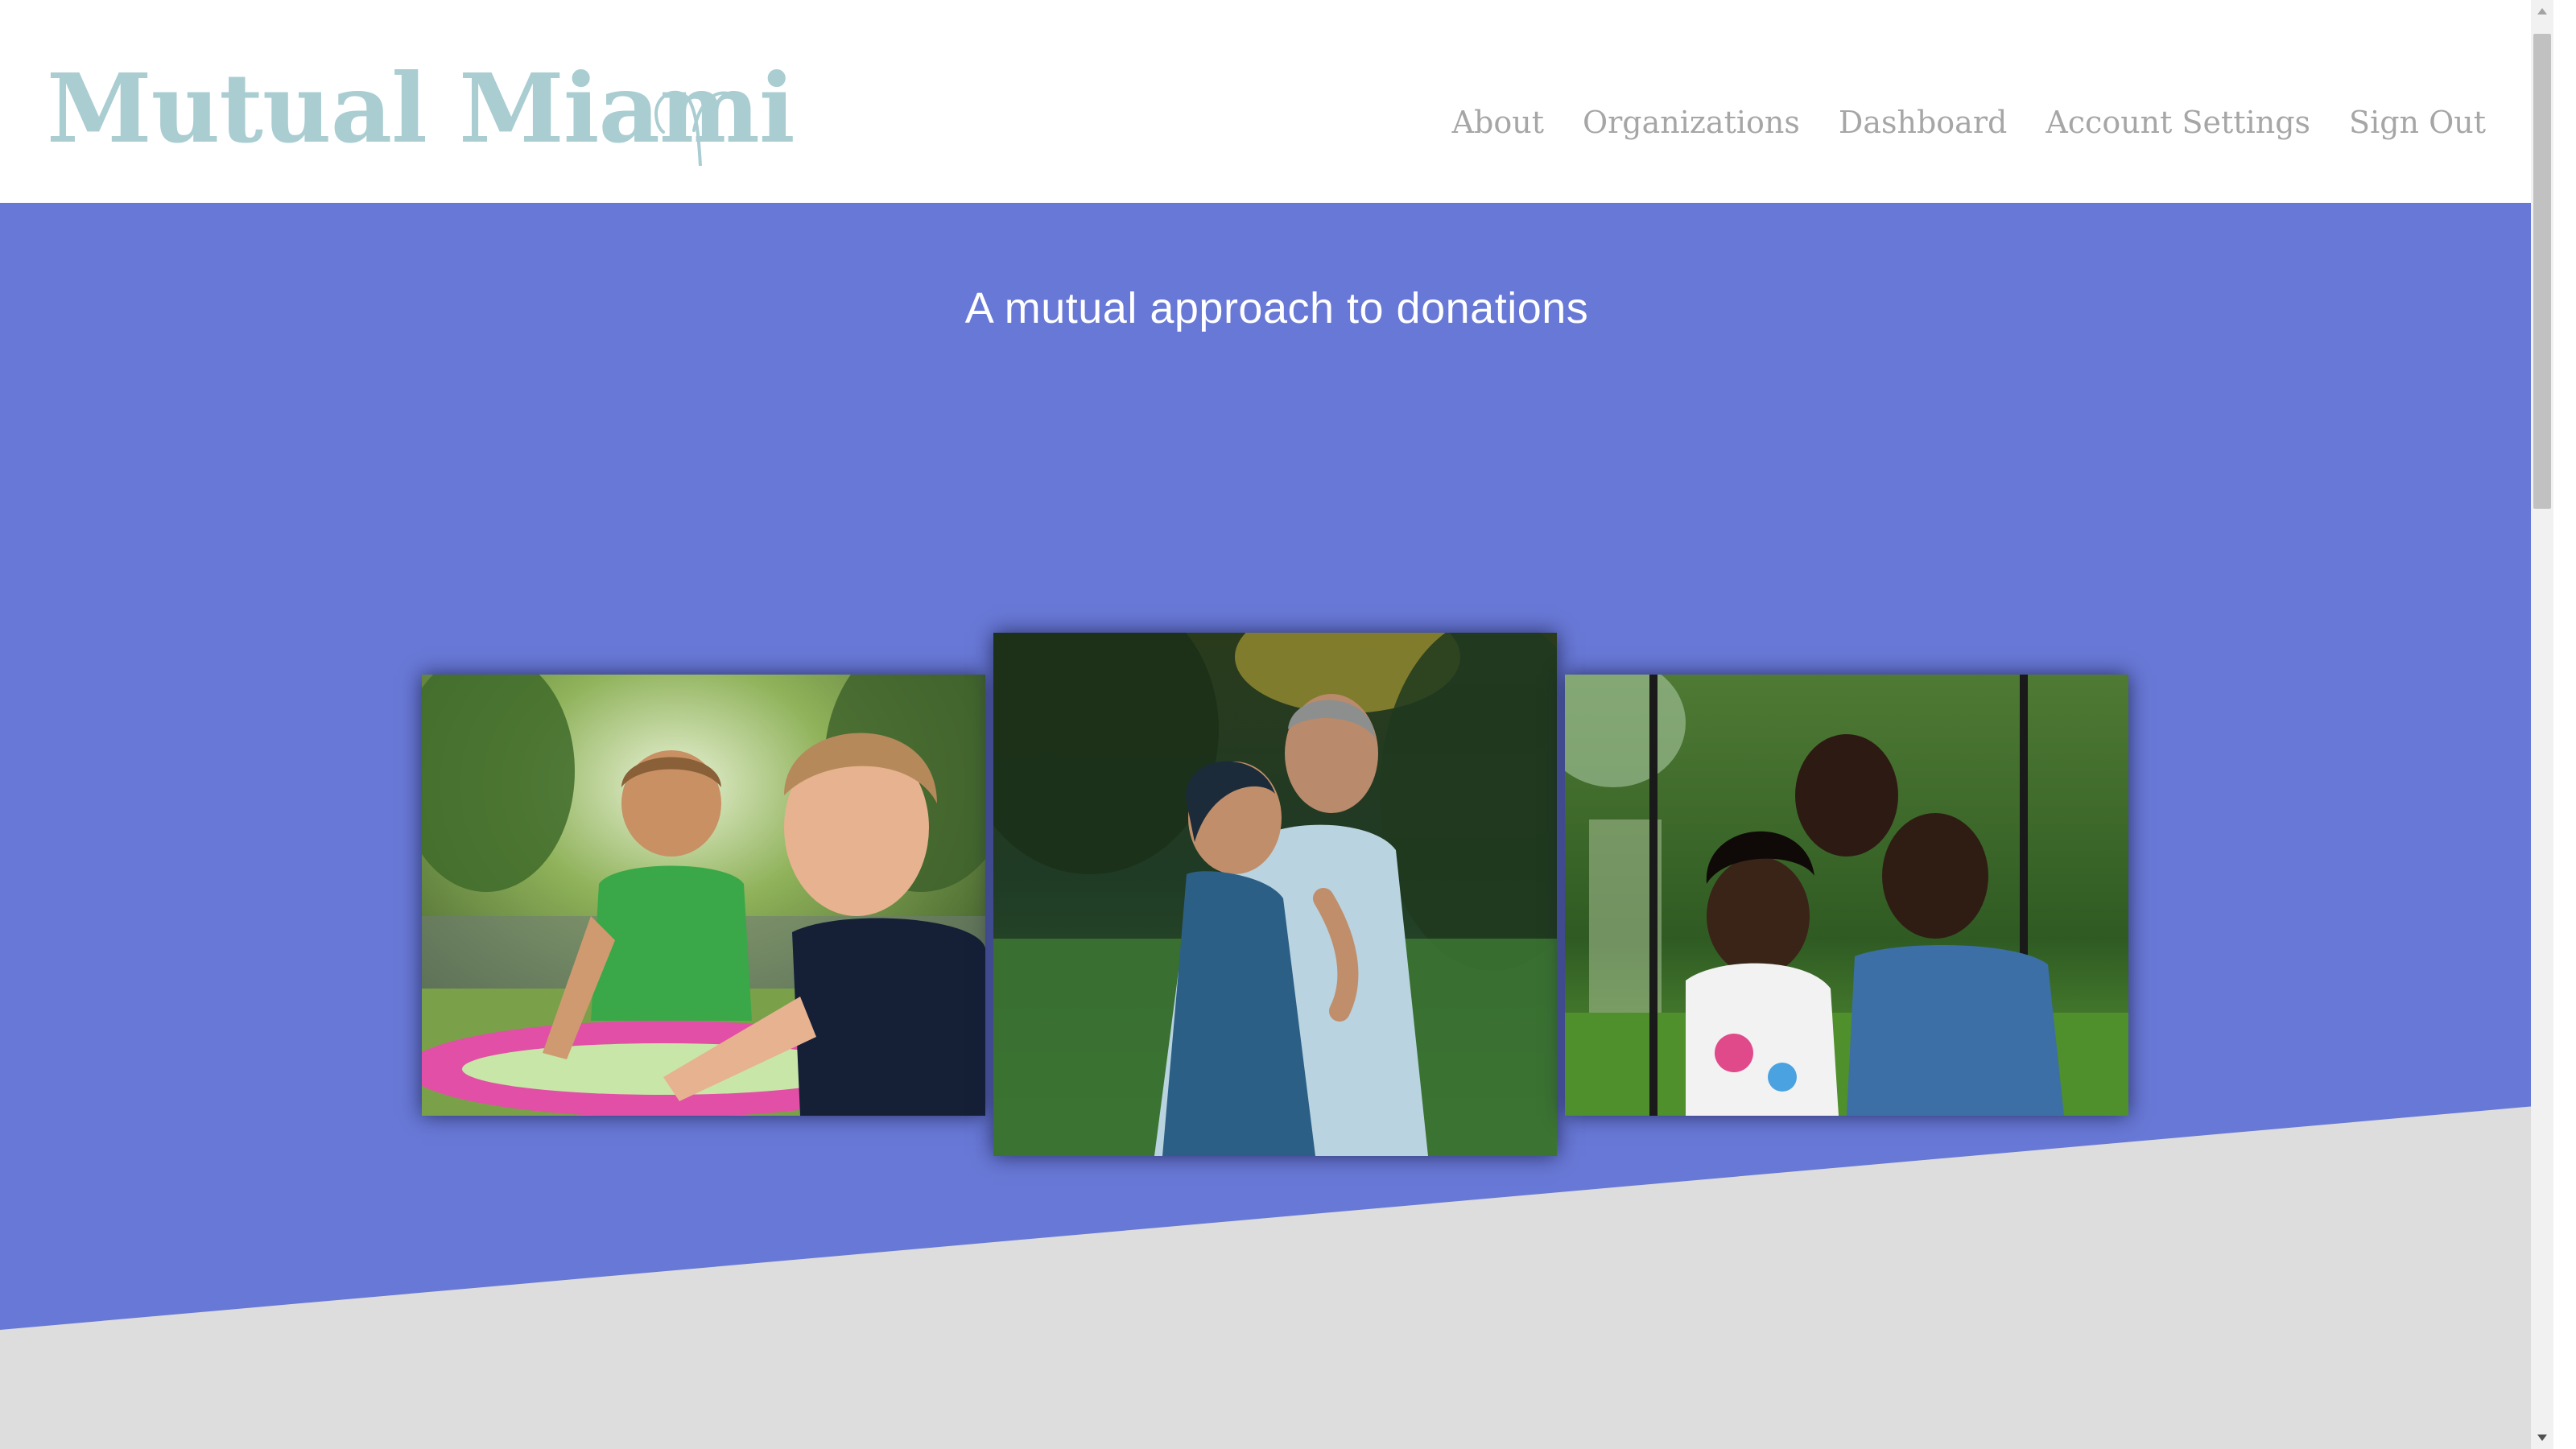  I want to click on site-logo: Mutual Miami, so click(421, 112).